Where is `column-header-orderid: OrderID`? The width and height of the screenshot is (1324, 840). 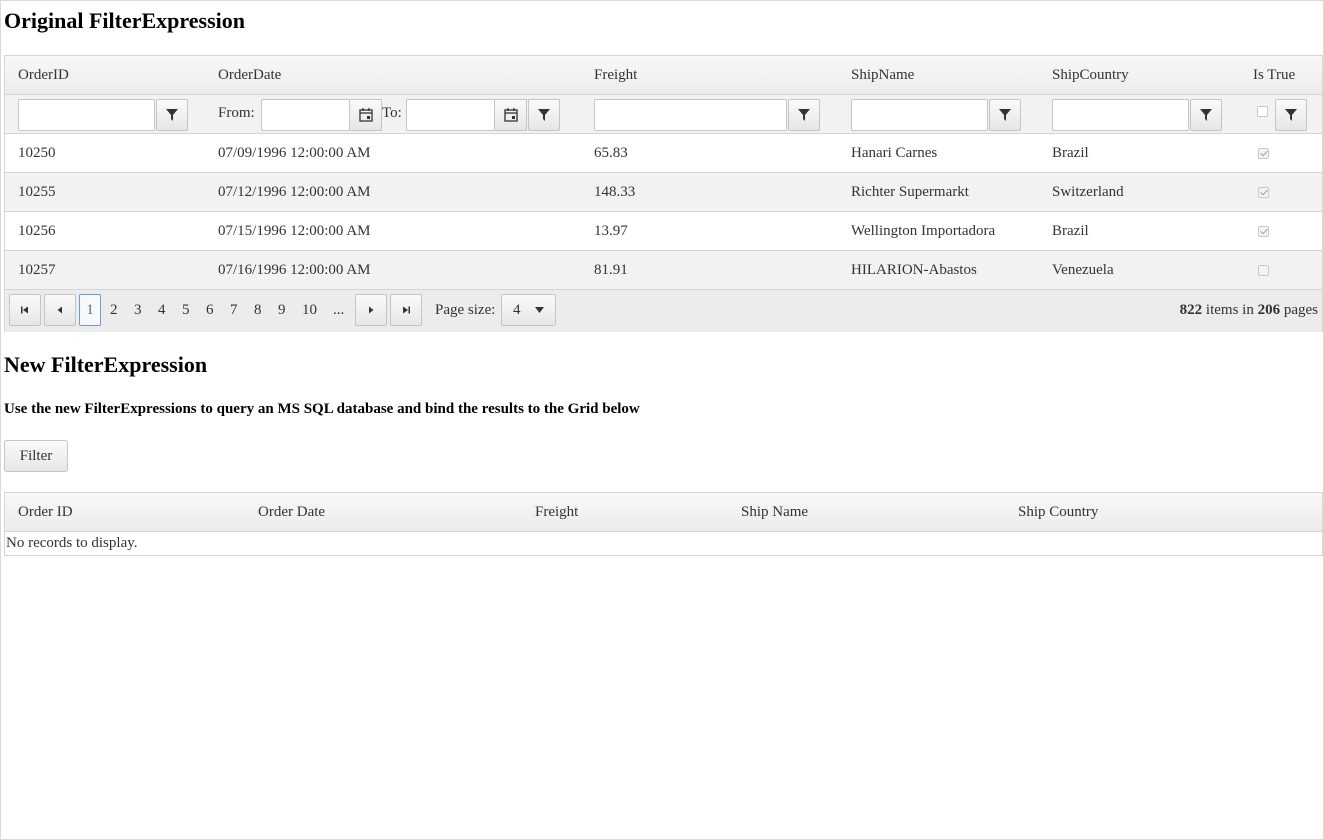
column-header-orderid: OrderID is located at coordinates (43, 75).